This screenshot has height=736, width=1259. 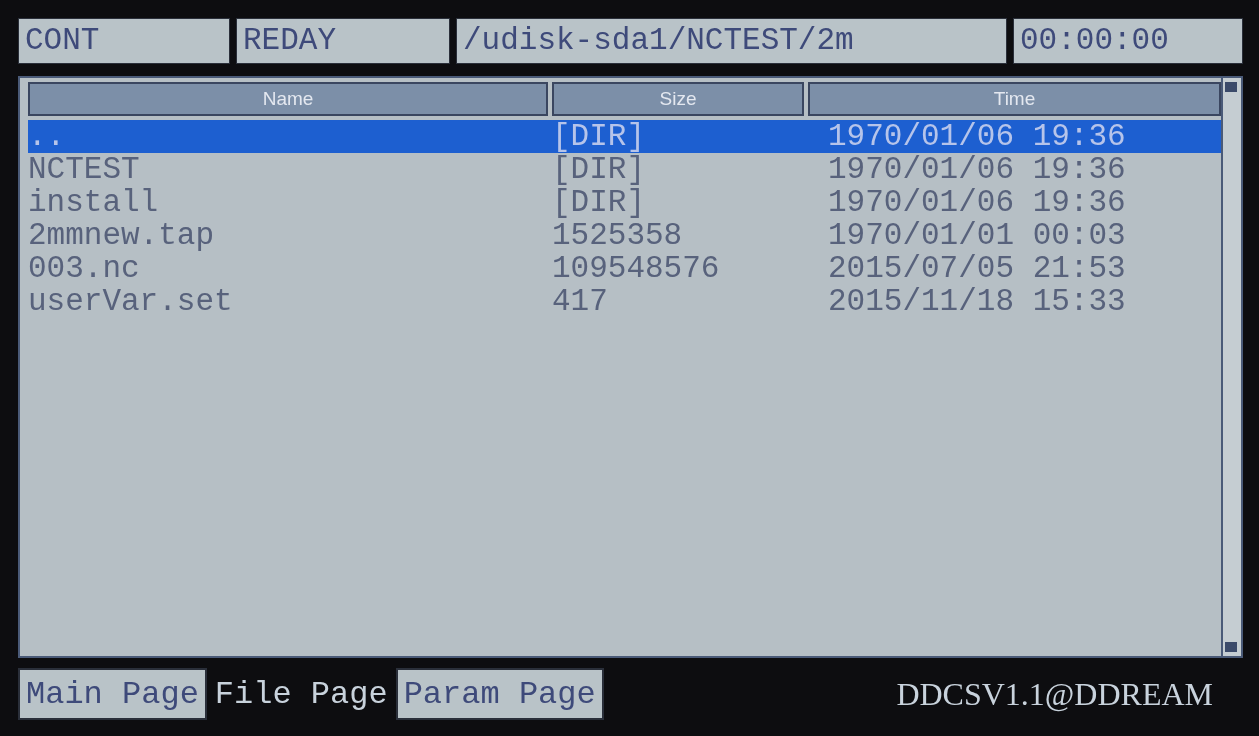 I want to click on page-tab: Main Page, so click(x=112, y=694).